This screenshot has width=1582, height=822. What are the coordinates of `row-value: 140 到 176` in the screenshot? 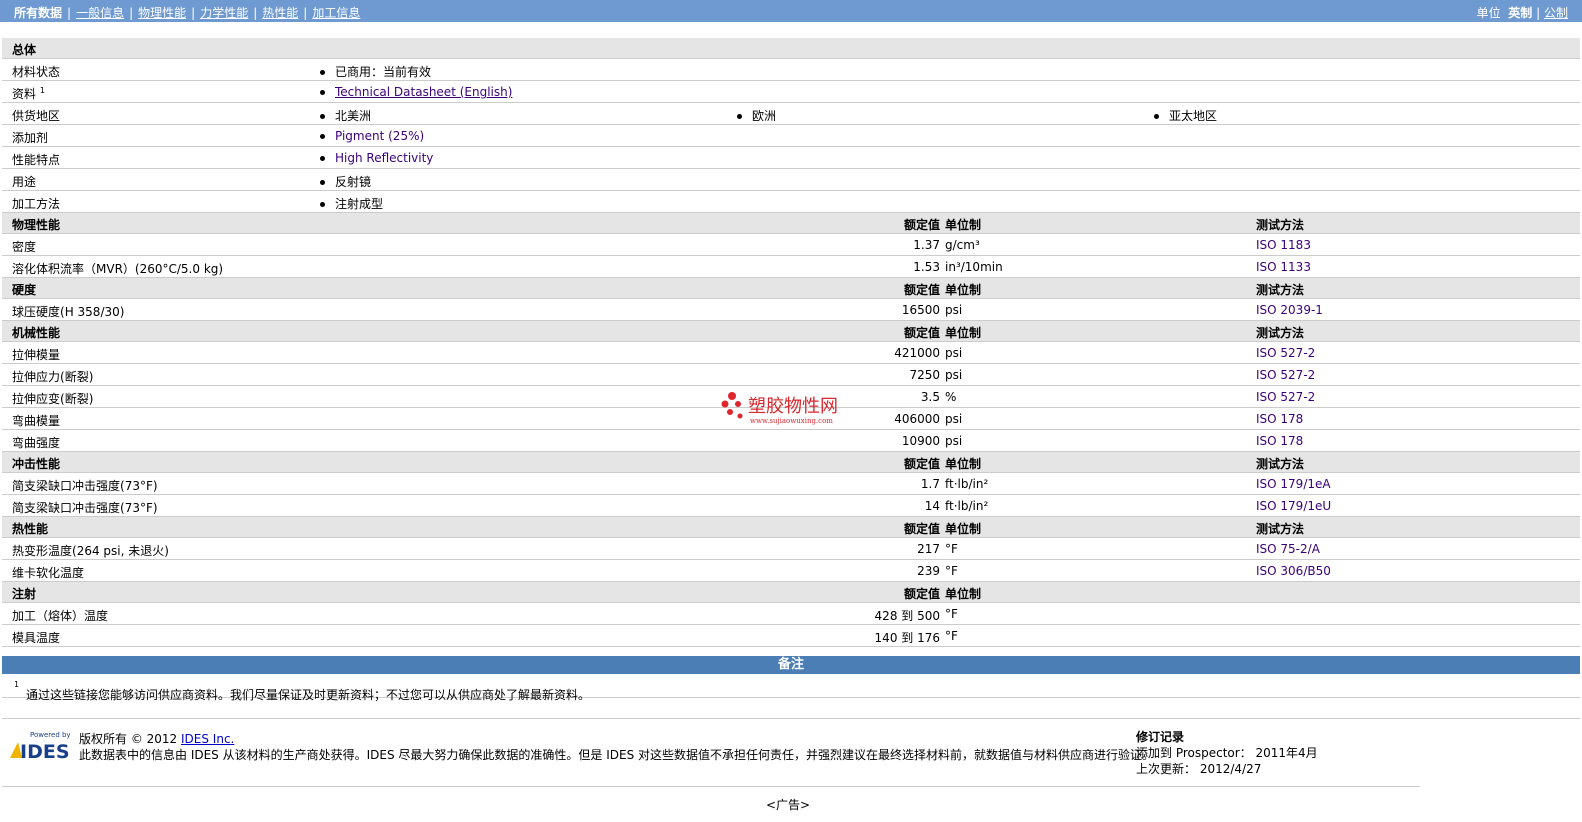 It's located at (907, 638).